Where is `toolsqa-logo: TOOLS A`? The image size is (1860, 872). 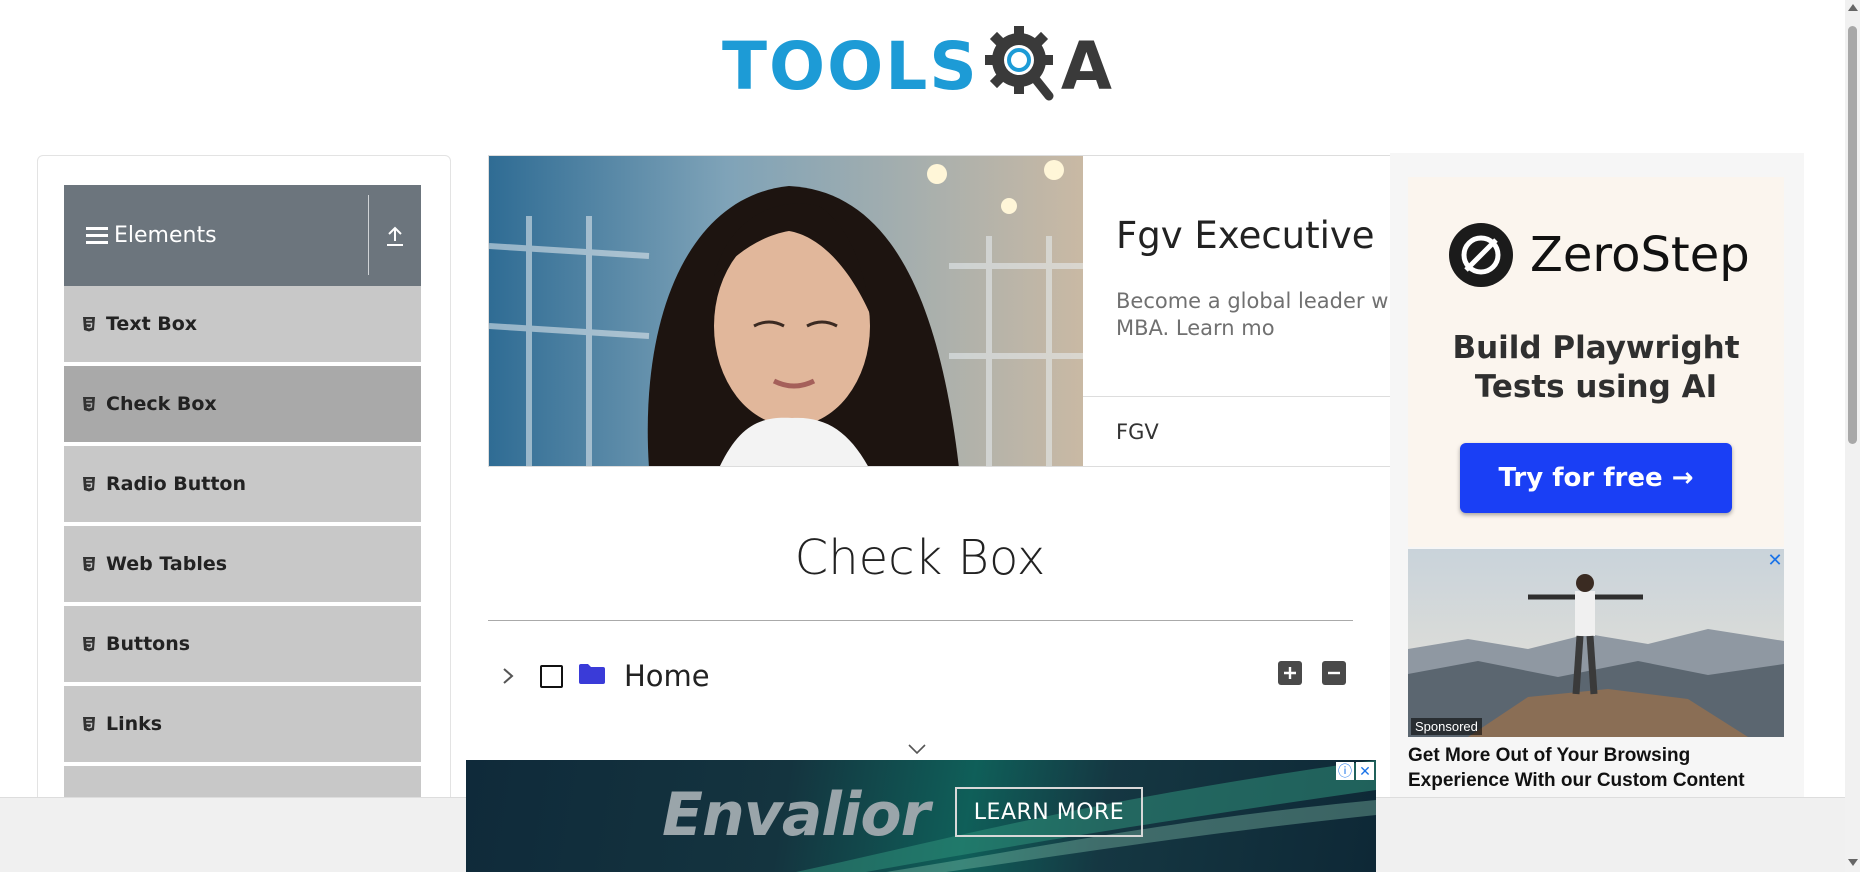 toolsqa-logo: TOOLS A is located at coordinates (917, 66).